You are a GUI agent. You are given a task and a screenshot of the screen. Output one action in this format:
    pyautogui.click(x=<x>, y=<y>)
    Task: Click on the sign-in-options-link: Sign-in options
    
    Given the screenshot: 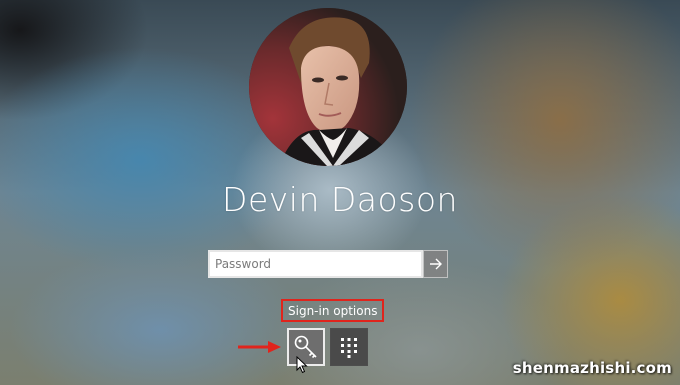 What is the action you would take?
    pyautogui.click(x=333, y=310)
    